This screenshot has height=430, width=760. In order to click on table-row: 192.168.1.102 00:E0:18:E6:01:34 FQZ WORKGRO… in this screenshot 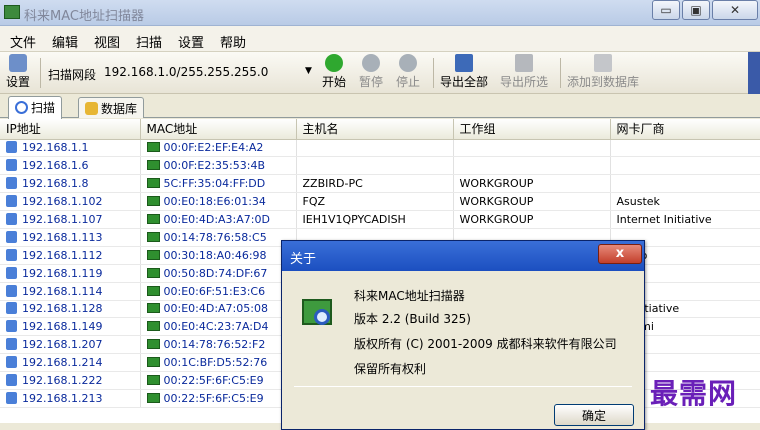, I will do `click(380, 202)`.